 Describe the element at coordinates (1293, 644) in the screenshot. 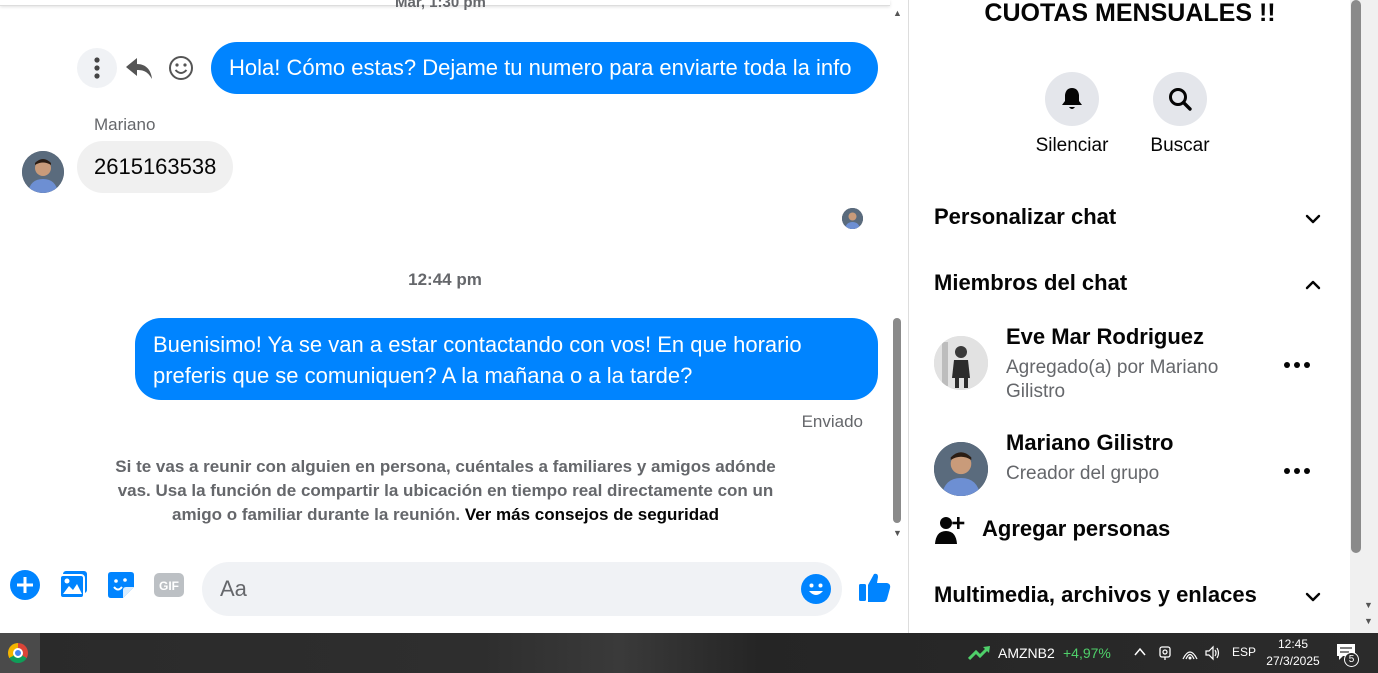

I see `clock-time: 12:45` at that location.